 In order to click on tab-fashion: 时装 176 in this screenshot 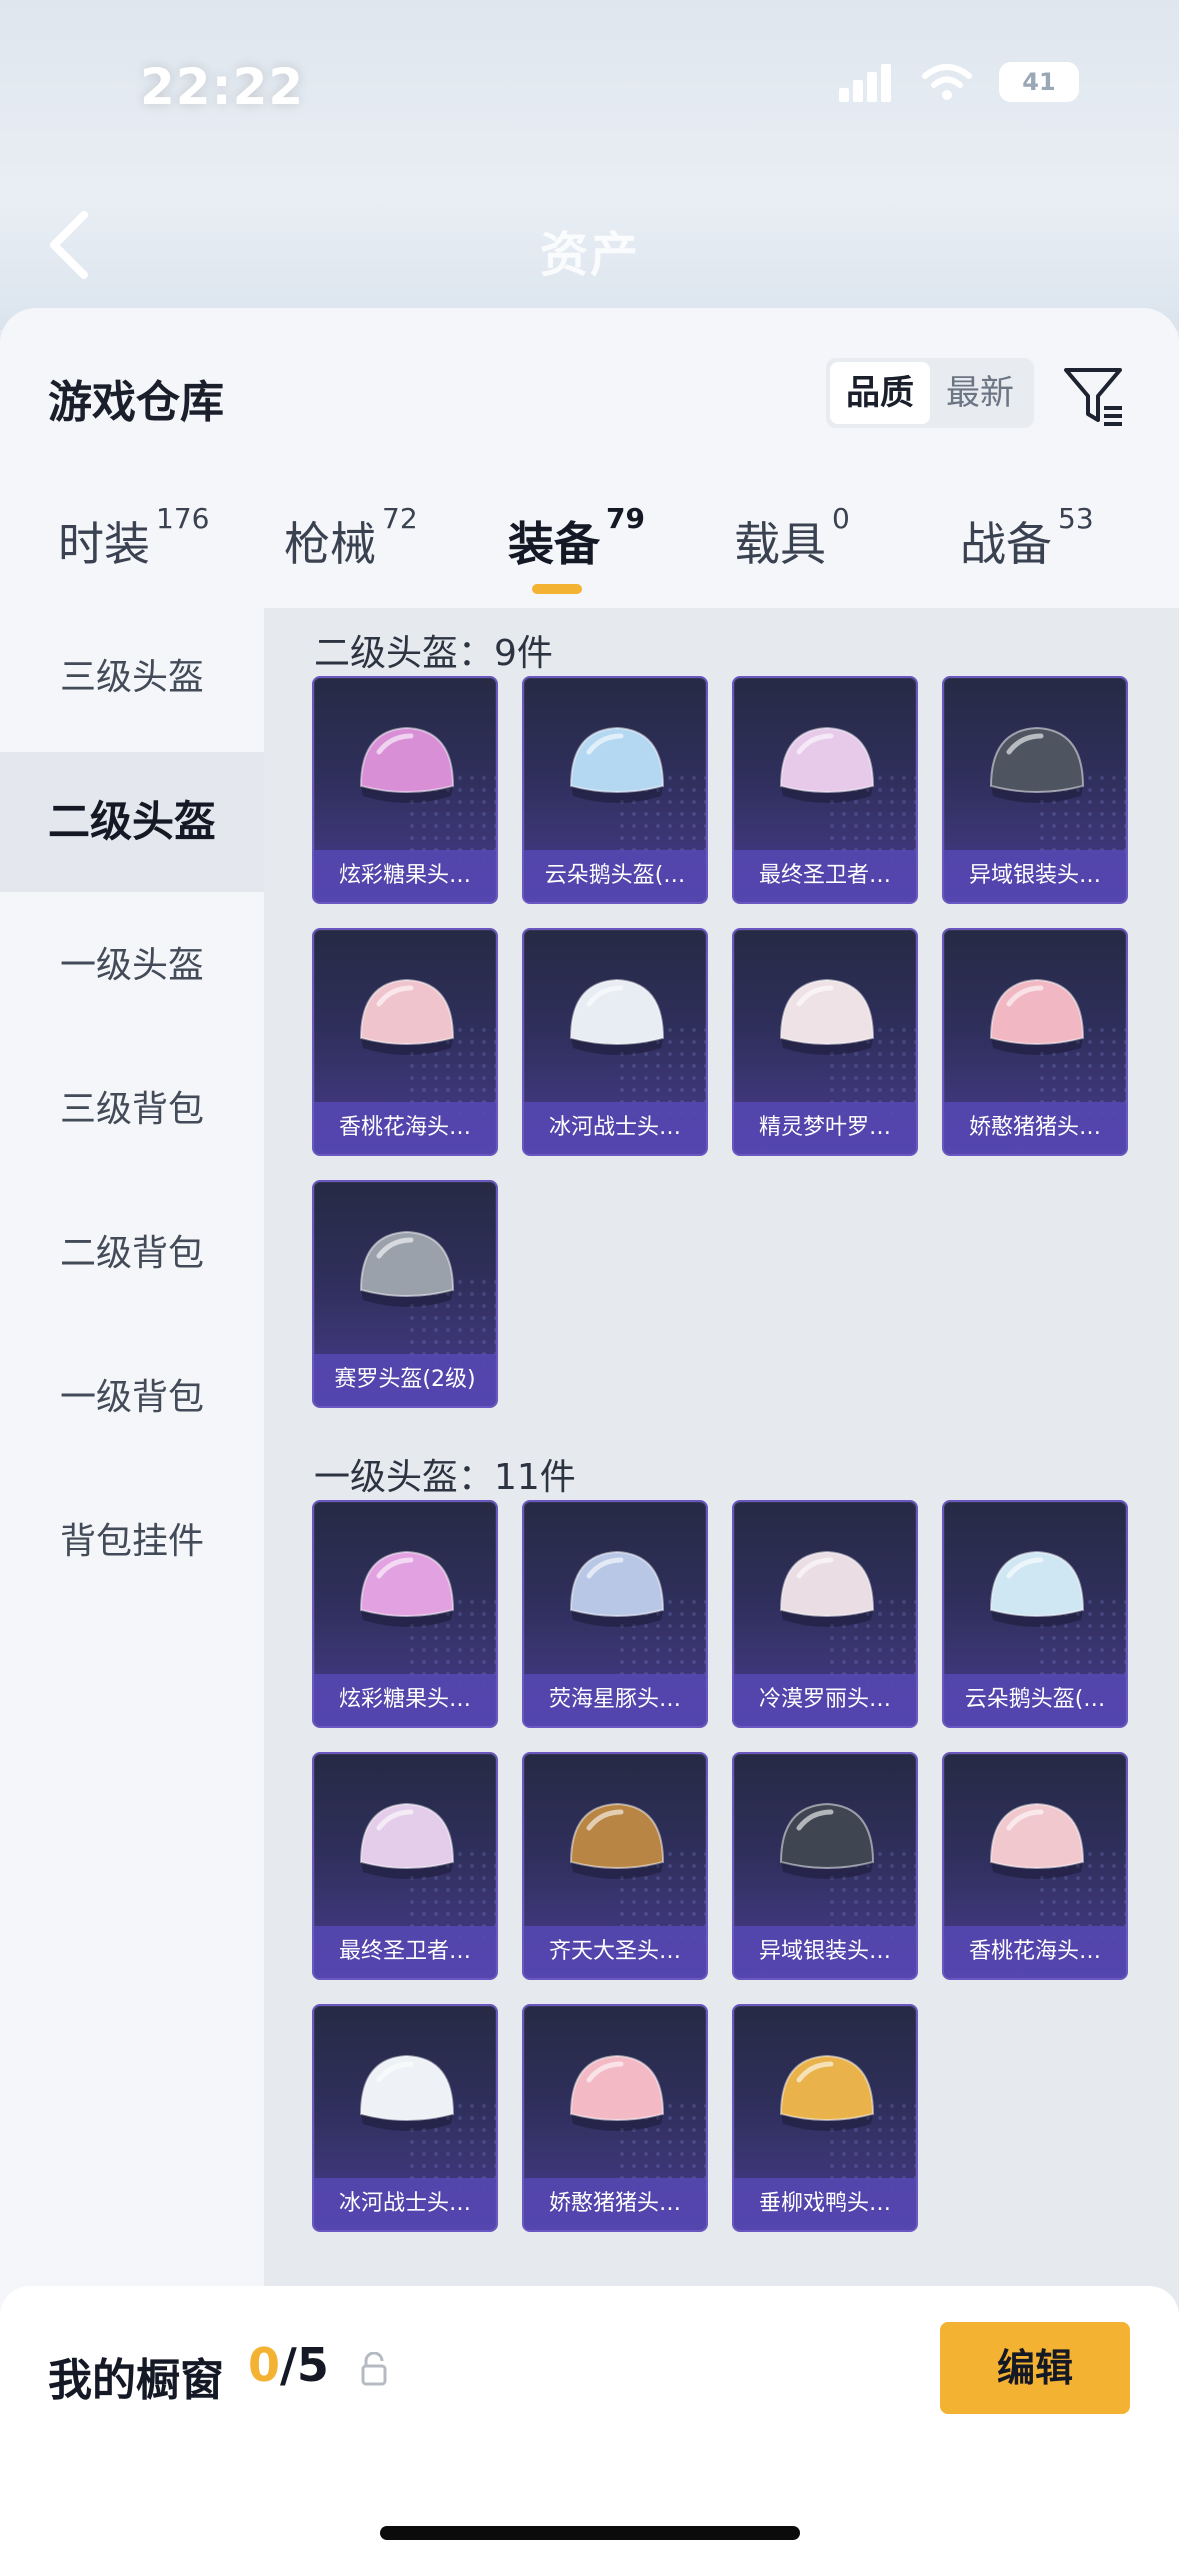, I will do `click(133, 538)`.